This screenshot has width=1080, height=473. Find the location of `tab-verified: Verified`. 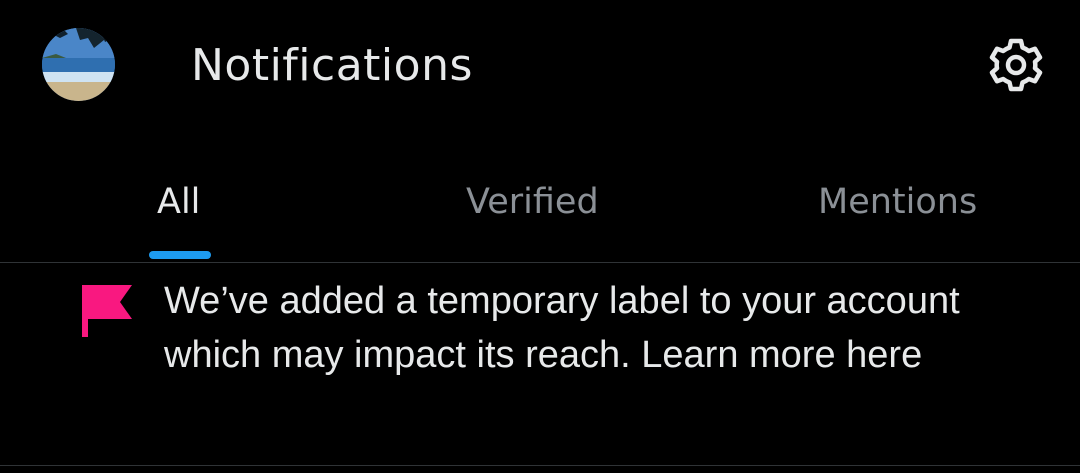

tab-verified: Verified is located at coordinates (532, 202).